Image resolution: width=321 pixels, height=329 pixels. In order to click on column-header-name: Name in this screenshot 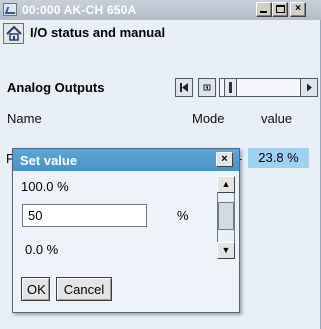, I will do `click(24, 118)`.